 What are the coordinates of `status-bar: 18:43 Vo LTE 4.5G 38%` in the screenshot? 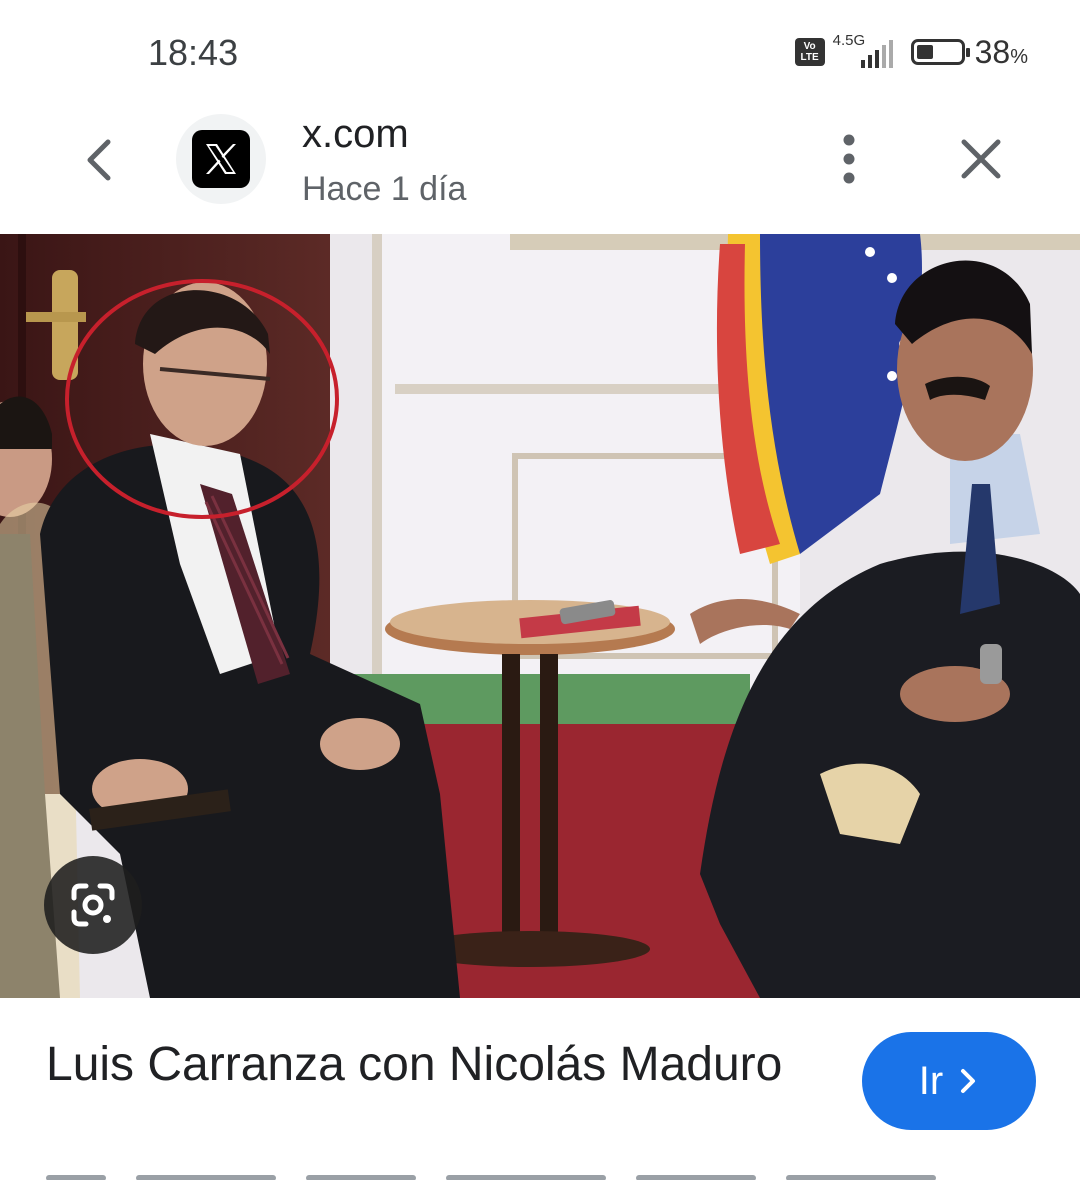 It's located at (540, 50).